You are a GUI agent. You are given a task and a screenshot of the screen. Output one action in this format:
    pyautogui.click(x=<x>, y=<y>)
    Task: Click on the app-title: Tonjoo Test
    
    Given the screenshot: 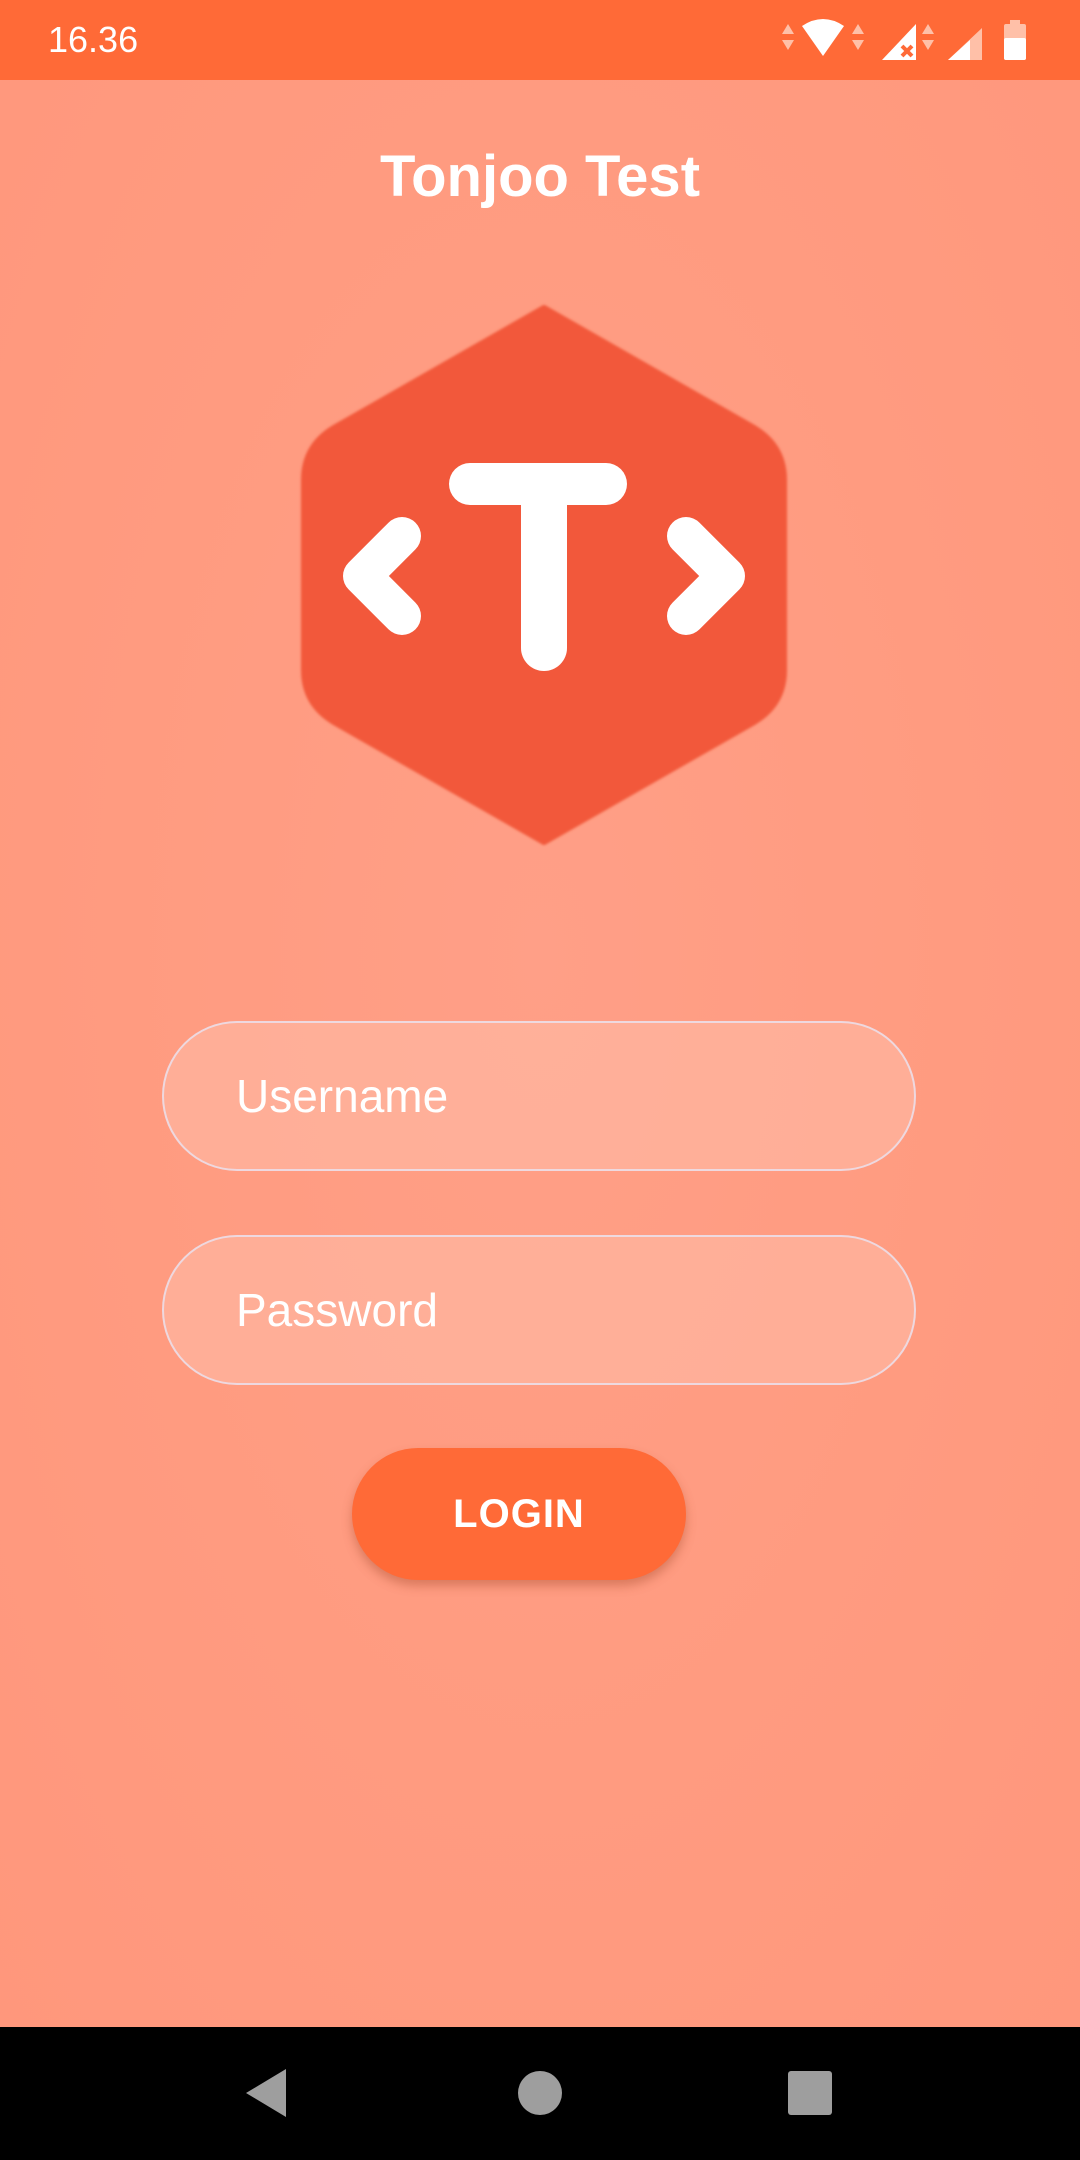 What is the action you would take?
    pyautogui.click(x=540, y=176)
    